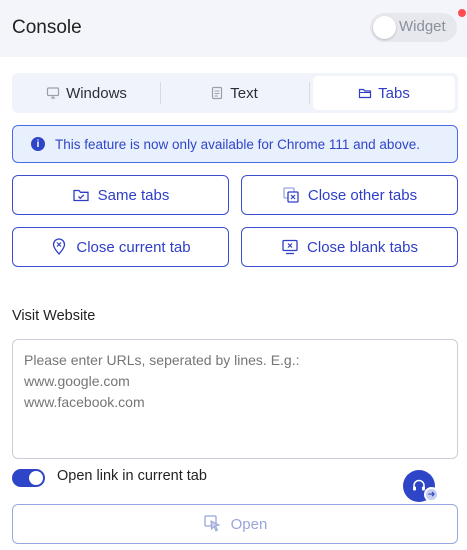  I want to click on open-current-tab-switch, so click(28, 478).